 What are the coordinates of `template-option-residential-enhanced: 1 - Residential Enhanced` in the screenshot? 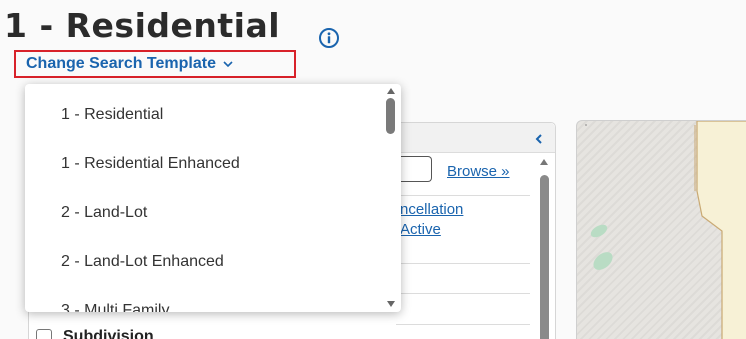 It's located at (150, 164).